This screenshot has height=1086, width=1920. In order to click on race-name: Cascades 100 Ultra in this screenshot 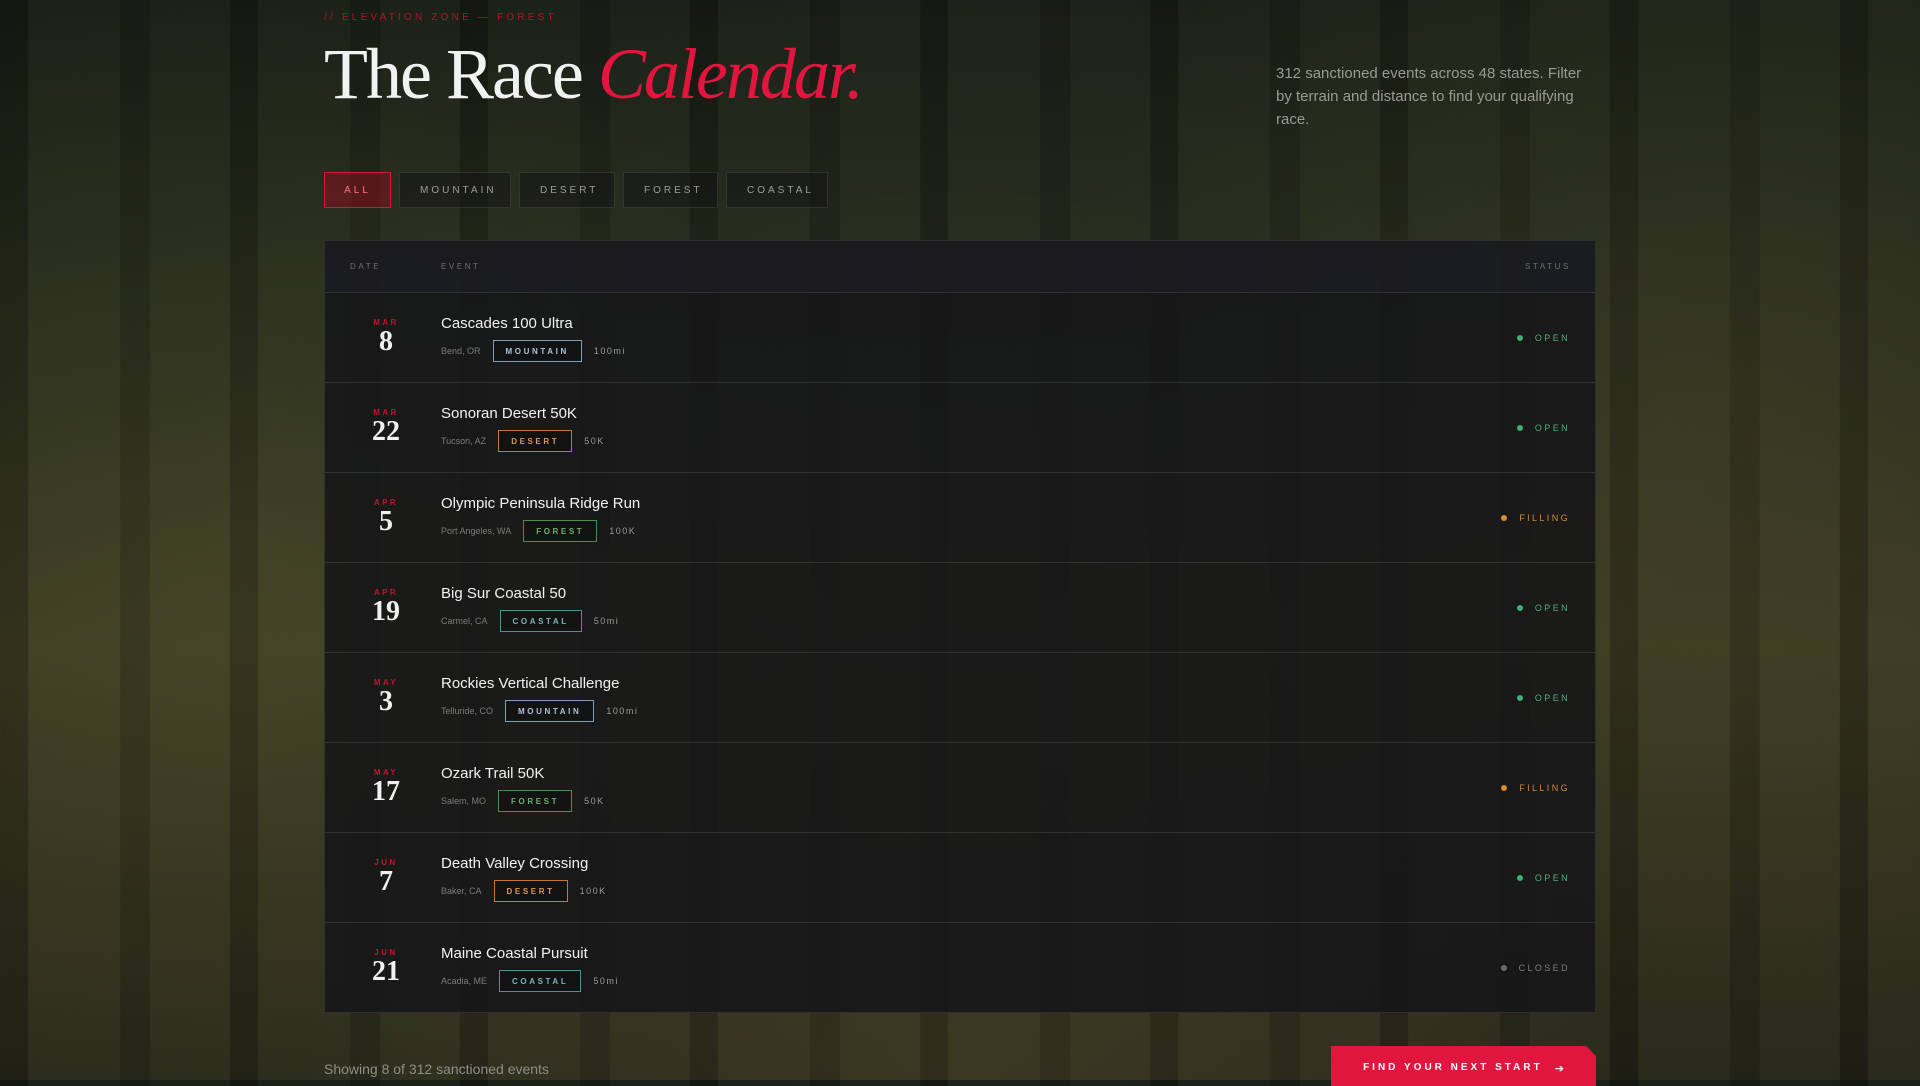, I will do `click(507, 323)`.